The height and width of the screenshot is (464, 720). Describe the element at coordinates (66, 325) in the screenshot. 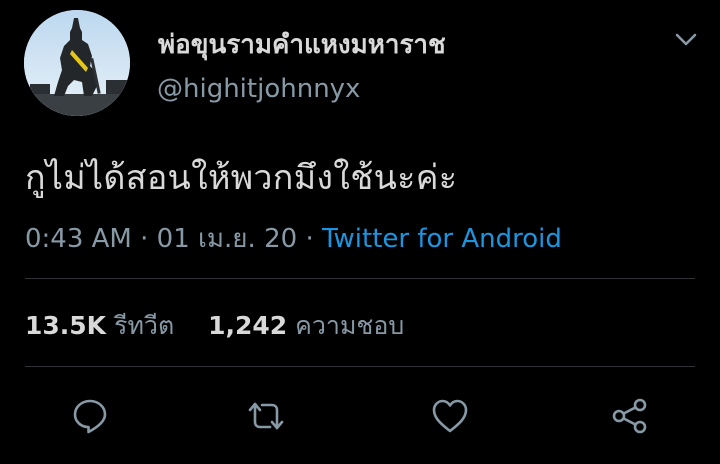

I see `retweet-count: 13.5K` at that location.